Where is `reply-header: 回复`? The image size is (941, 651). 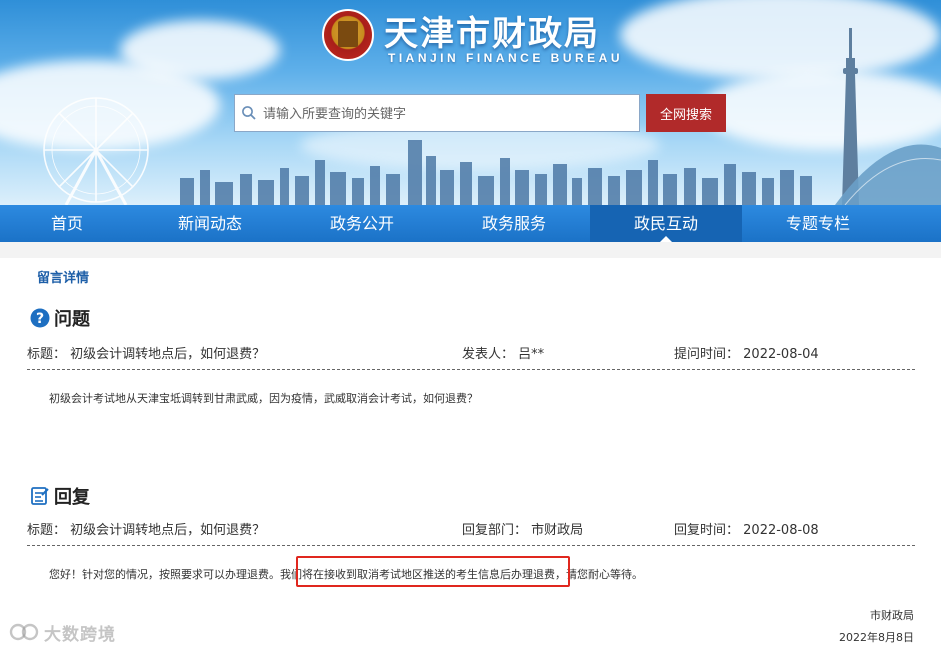 reply-header: 回复 is located at coordinates (60, 496).